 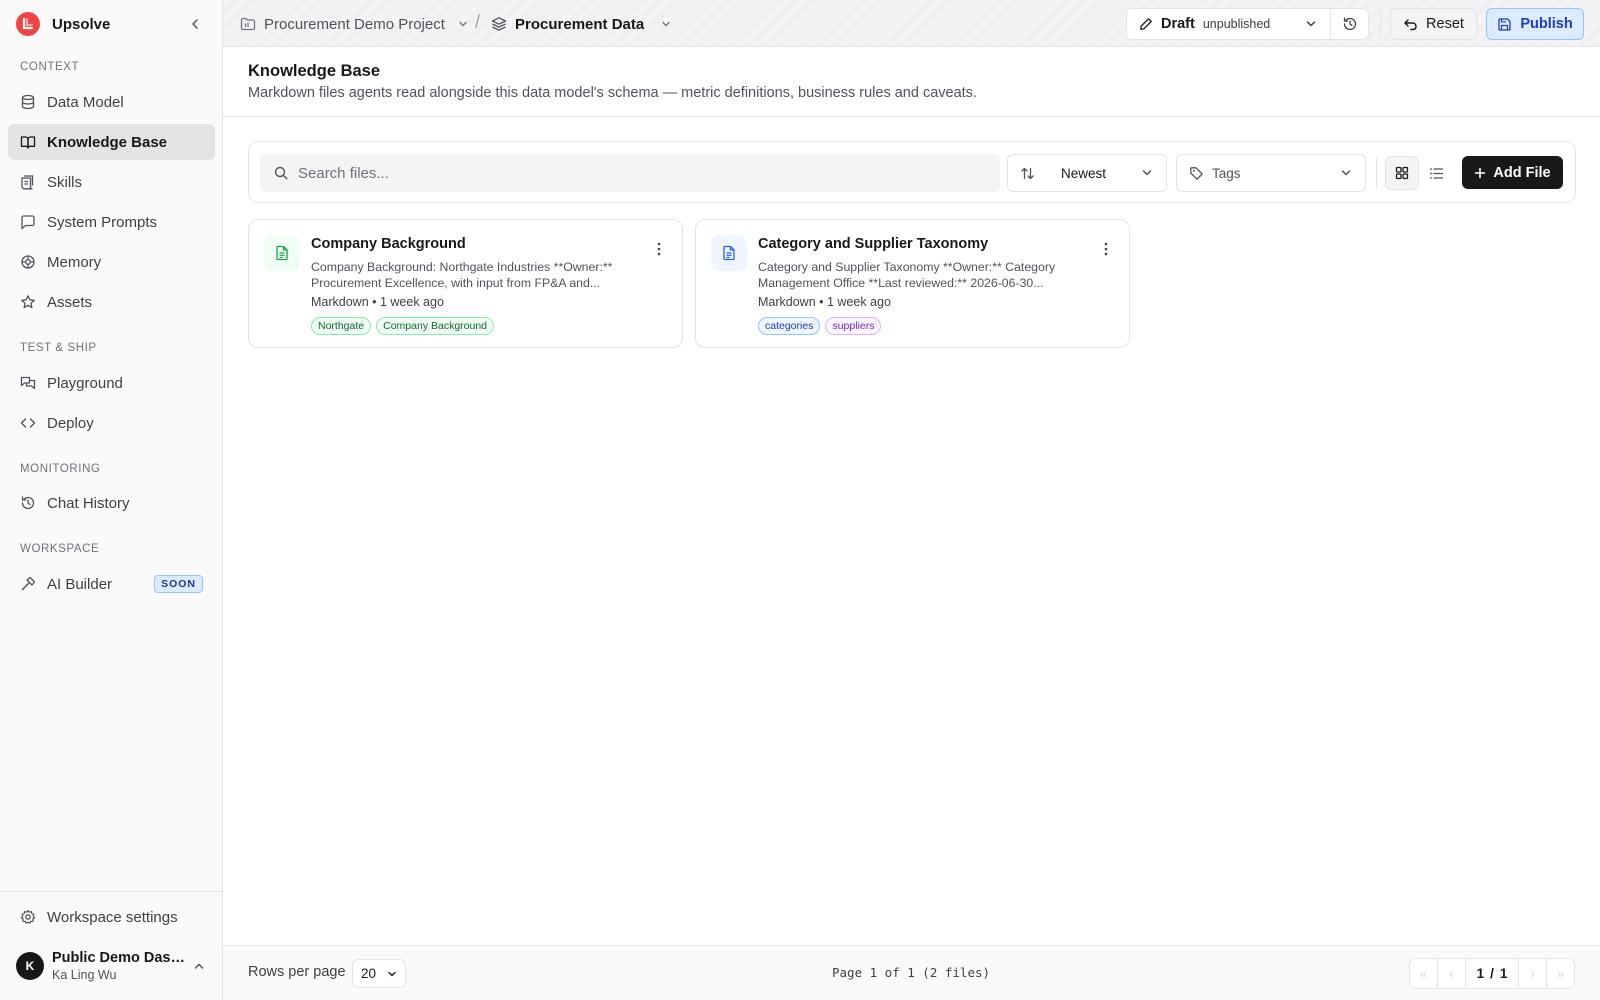 I want to click on database-icon, so click(x=28, y=102).